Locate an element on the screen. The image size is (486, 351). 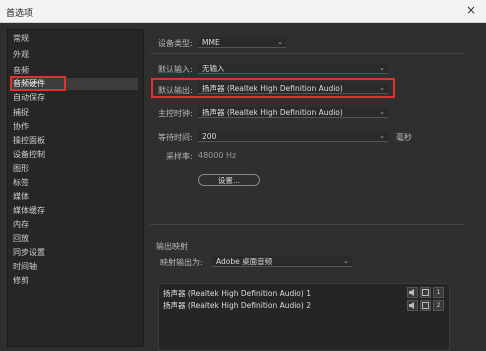
default-input-select: 无输入 ⌄ is located at coordinates (293, 68).